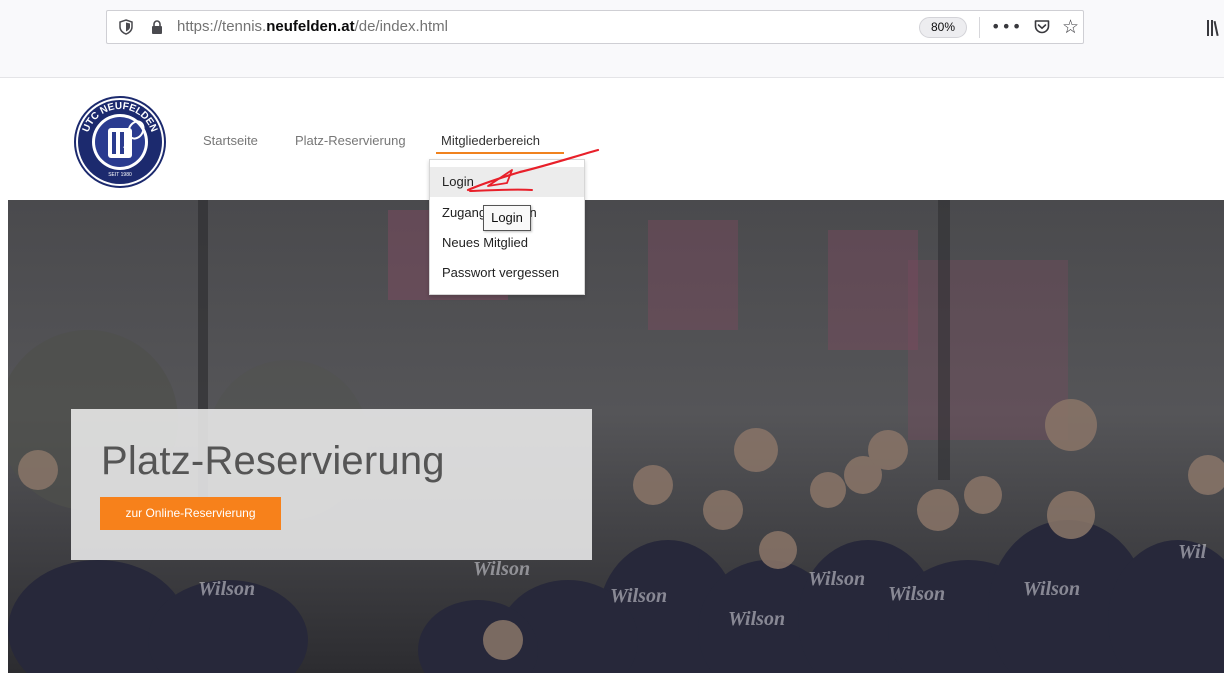 This screenshot has height=673, width=1224. I want to click on library-icon, so click(1213, 28).